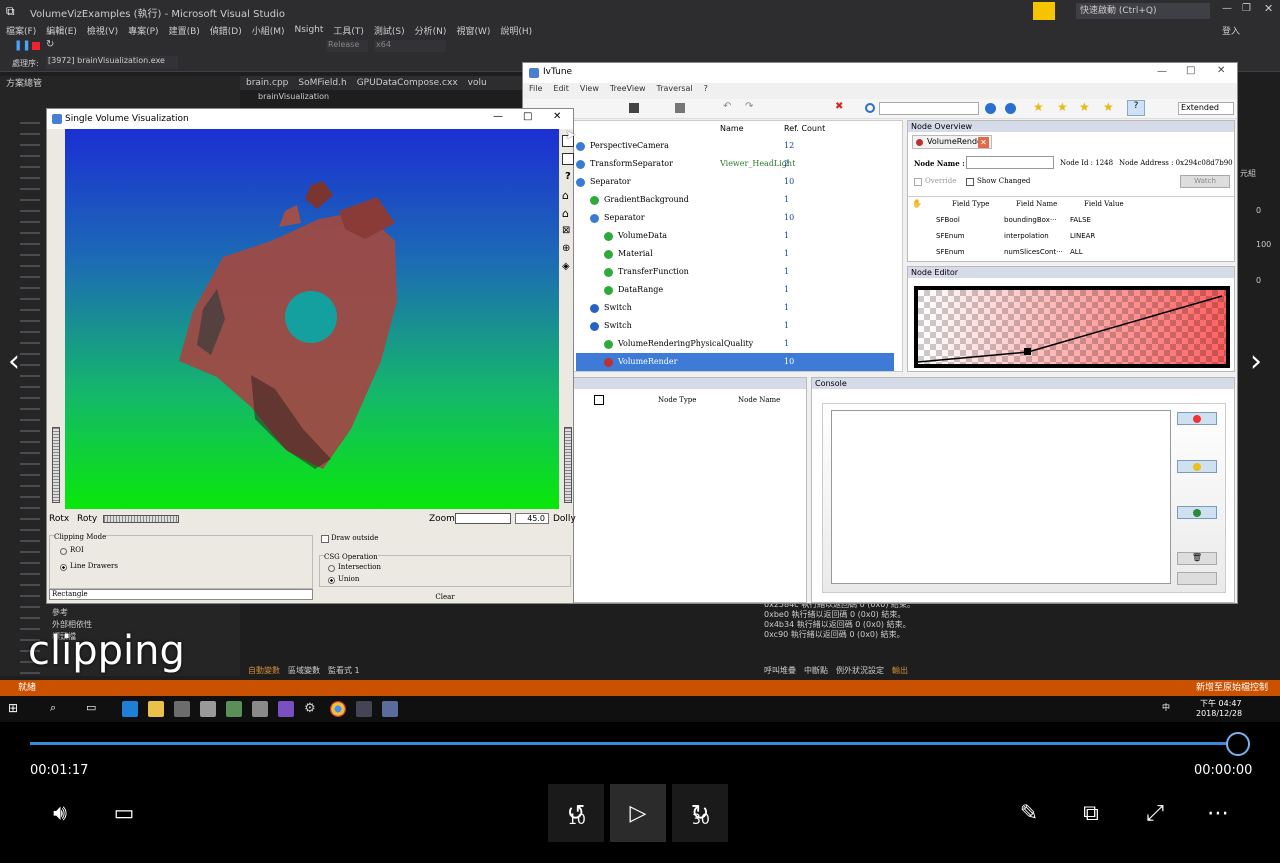  Describe the element at coordinates (1081, 239) in the screenshot. I see `field-row: SFEnum interpolation LINEAR` at that location.